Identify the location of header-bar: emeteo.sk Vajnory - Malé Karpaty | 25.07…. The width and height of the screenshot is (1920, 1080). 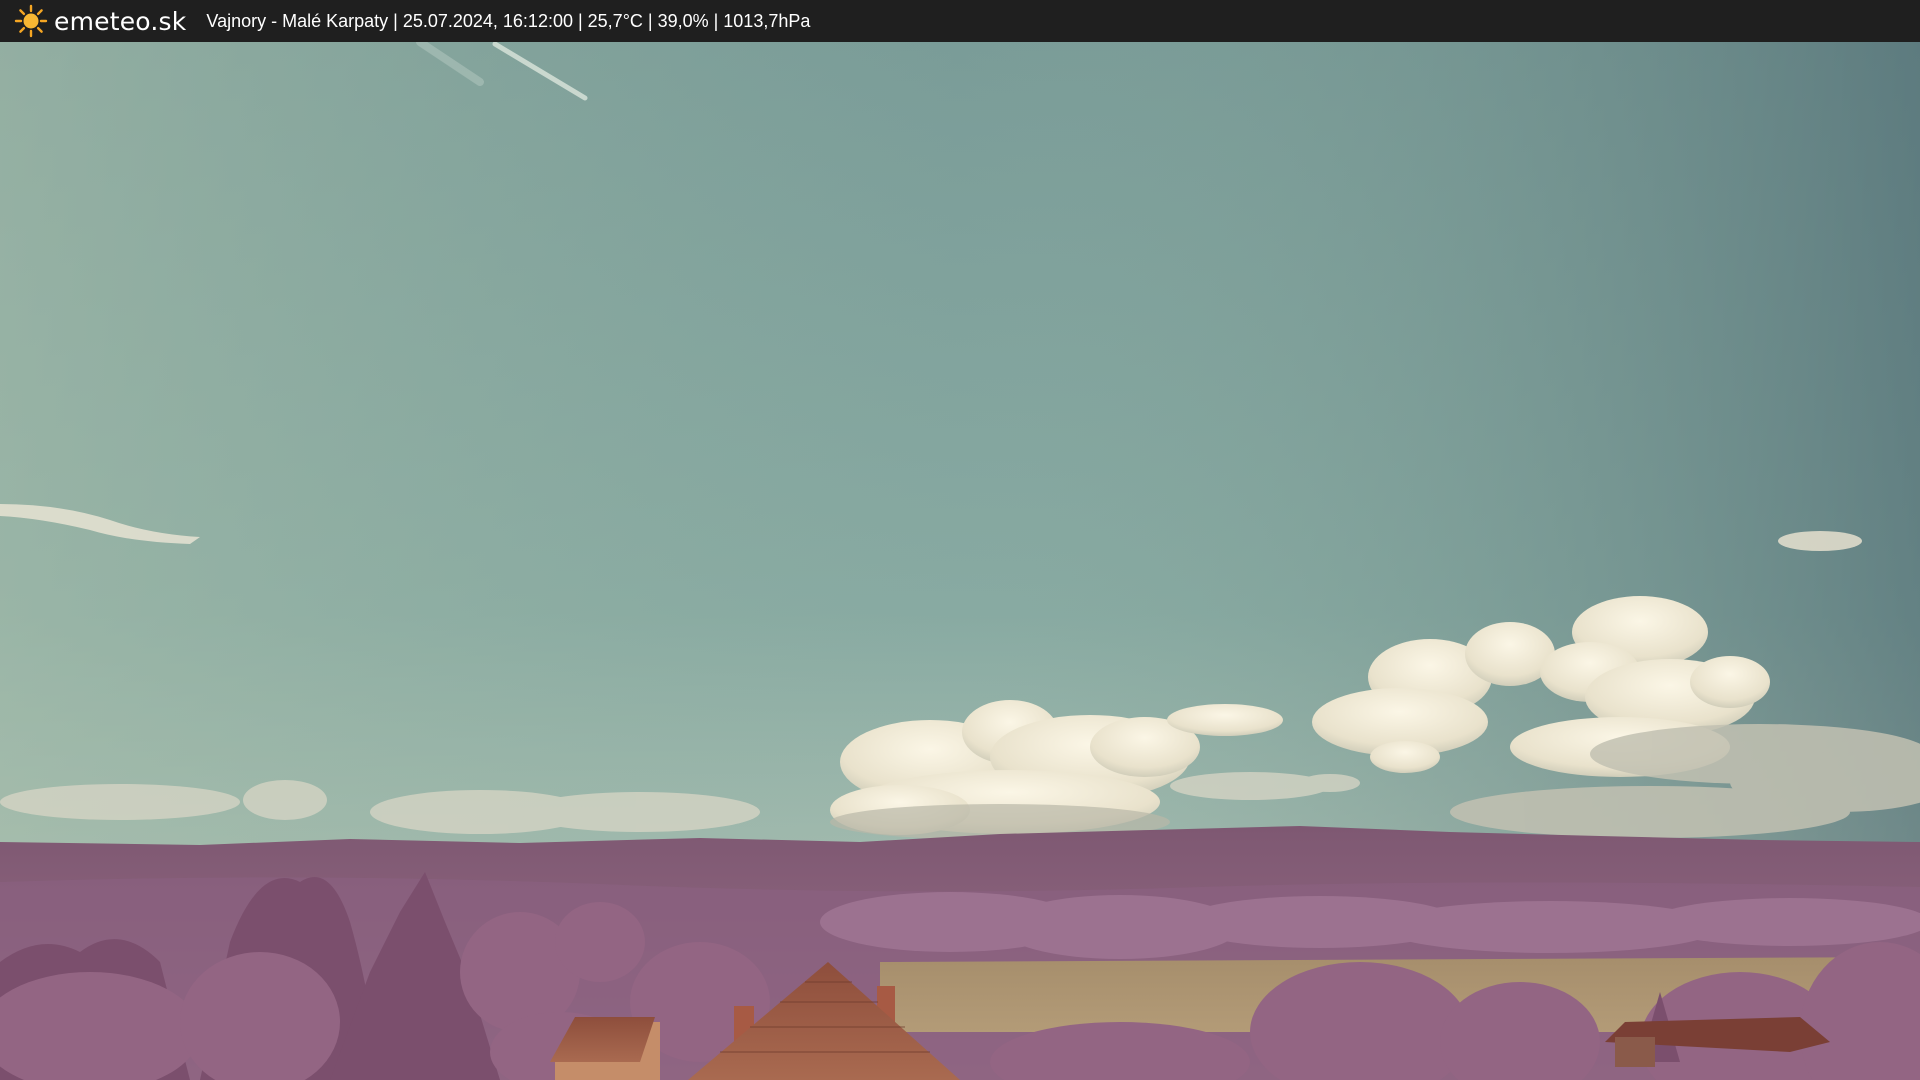
(960, 21).